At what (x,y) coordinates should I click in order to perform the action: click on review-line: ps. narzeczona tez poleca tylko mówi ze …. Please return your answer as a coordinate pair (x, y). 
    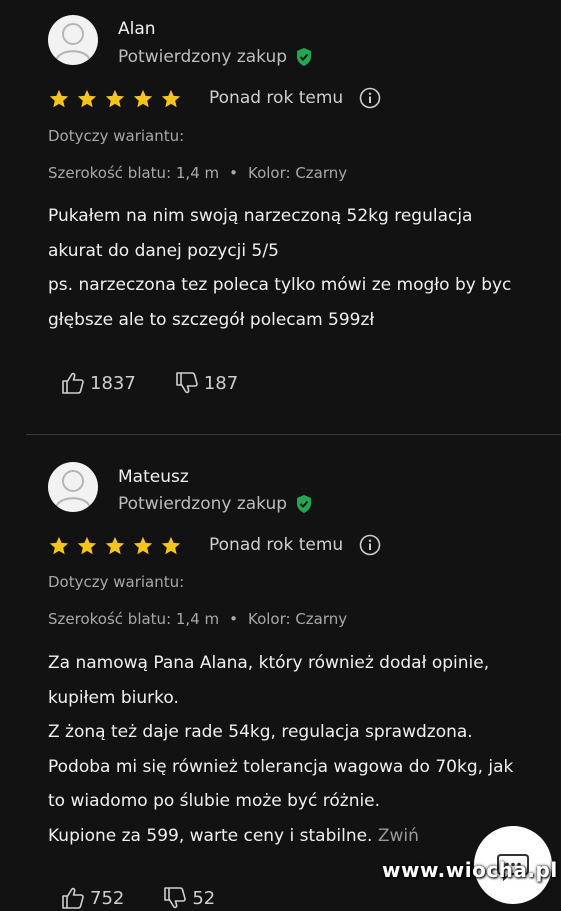
    Looking at the image, I should click on (280, 285).